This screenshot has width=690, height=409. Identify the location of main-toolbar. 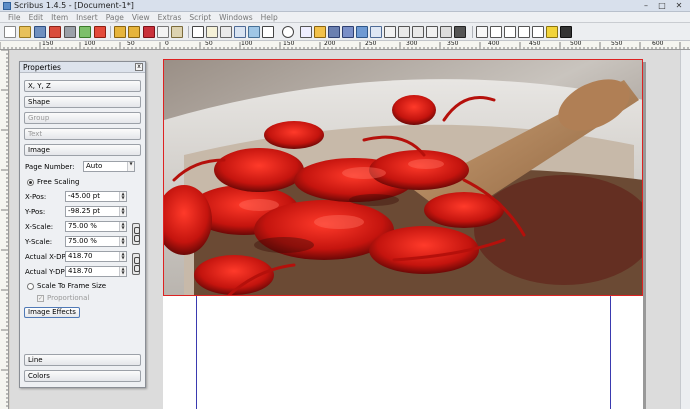
(345, 32).